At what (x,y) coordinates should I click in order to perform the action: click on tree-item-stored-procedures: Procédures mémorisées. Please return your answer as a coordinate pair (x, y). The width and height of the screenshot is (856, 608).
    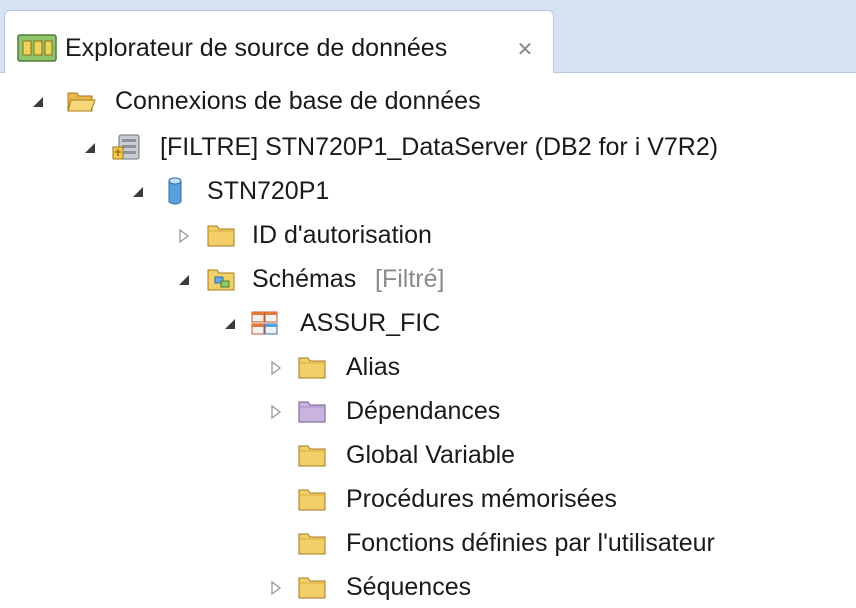
    Looking at the image, I should click on (350, 500).